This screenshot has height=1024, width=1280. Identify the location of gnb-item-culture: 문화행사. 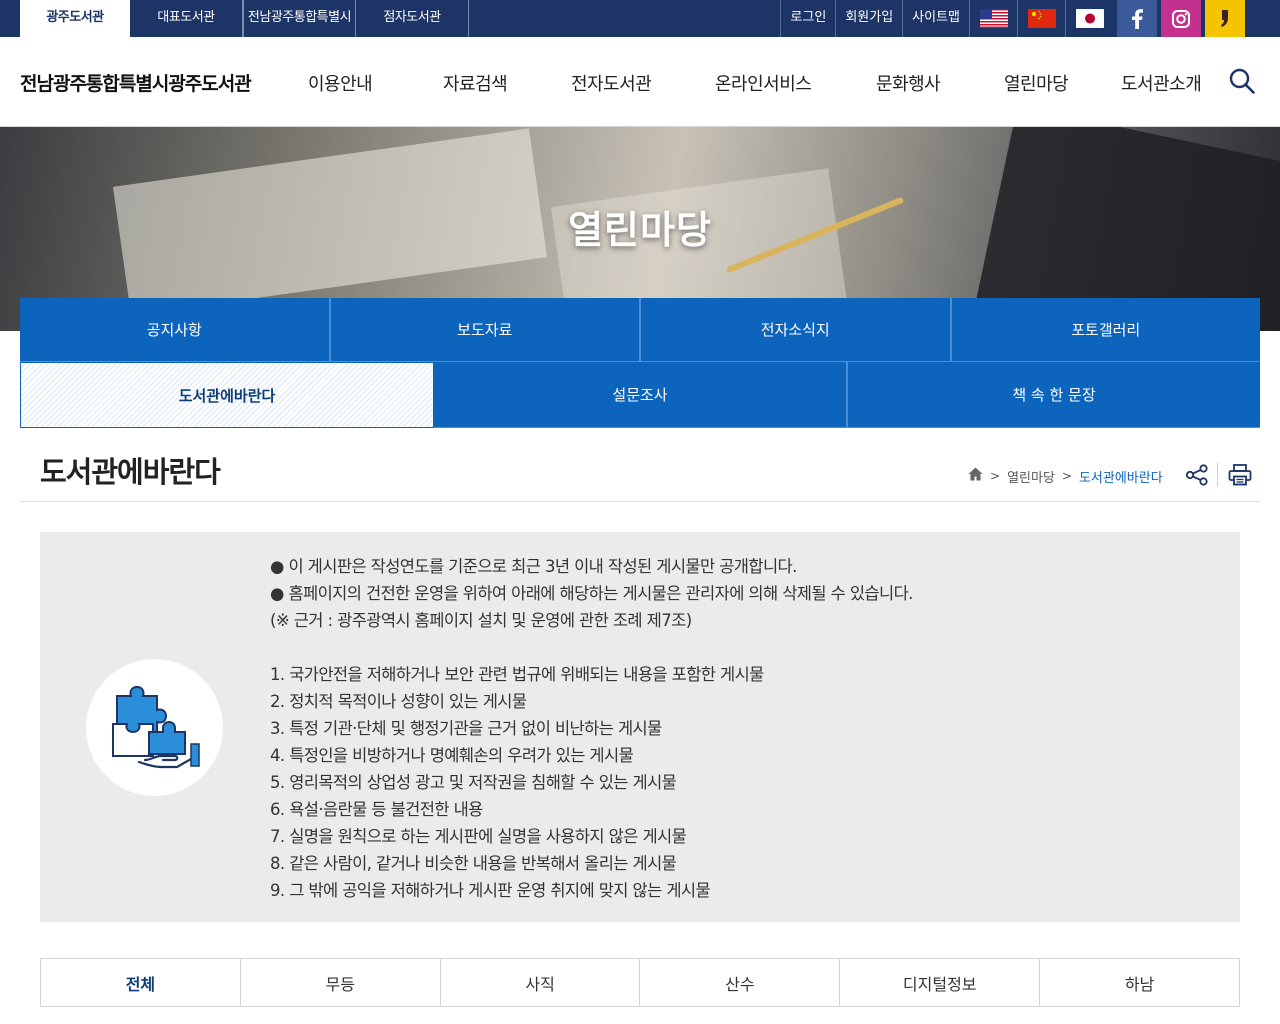
(908, 83).